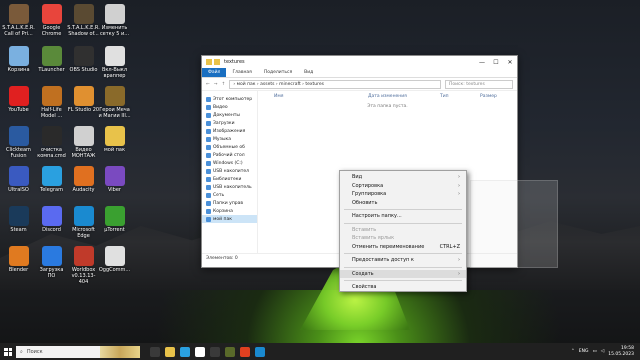 The width and height of the screenshot is (640, 360). Describe the element at coordinates (229, 219) in the screenshot. I see `nav-item: мой пак` at that location.